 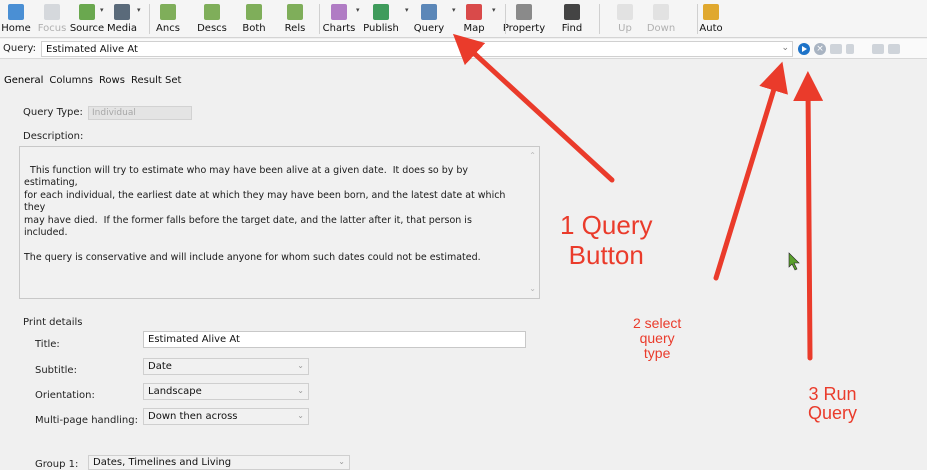 I want to click on ancestors-icon, so click(x=168, y=12).